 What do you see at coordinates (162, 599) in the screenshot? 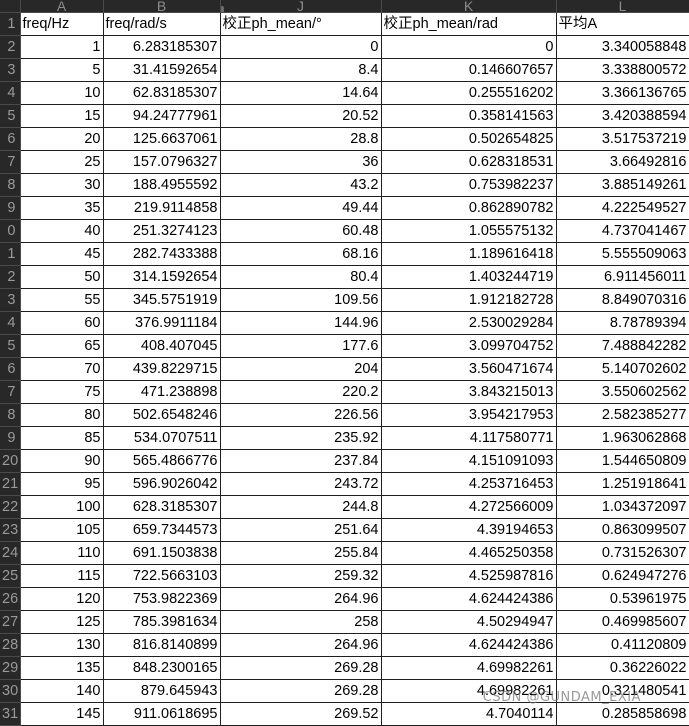
I see `cell-freq-rad: 753.9822369` at bounding box center [162, 599].